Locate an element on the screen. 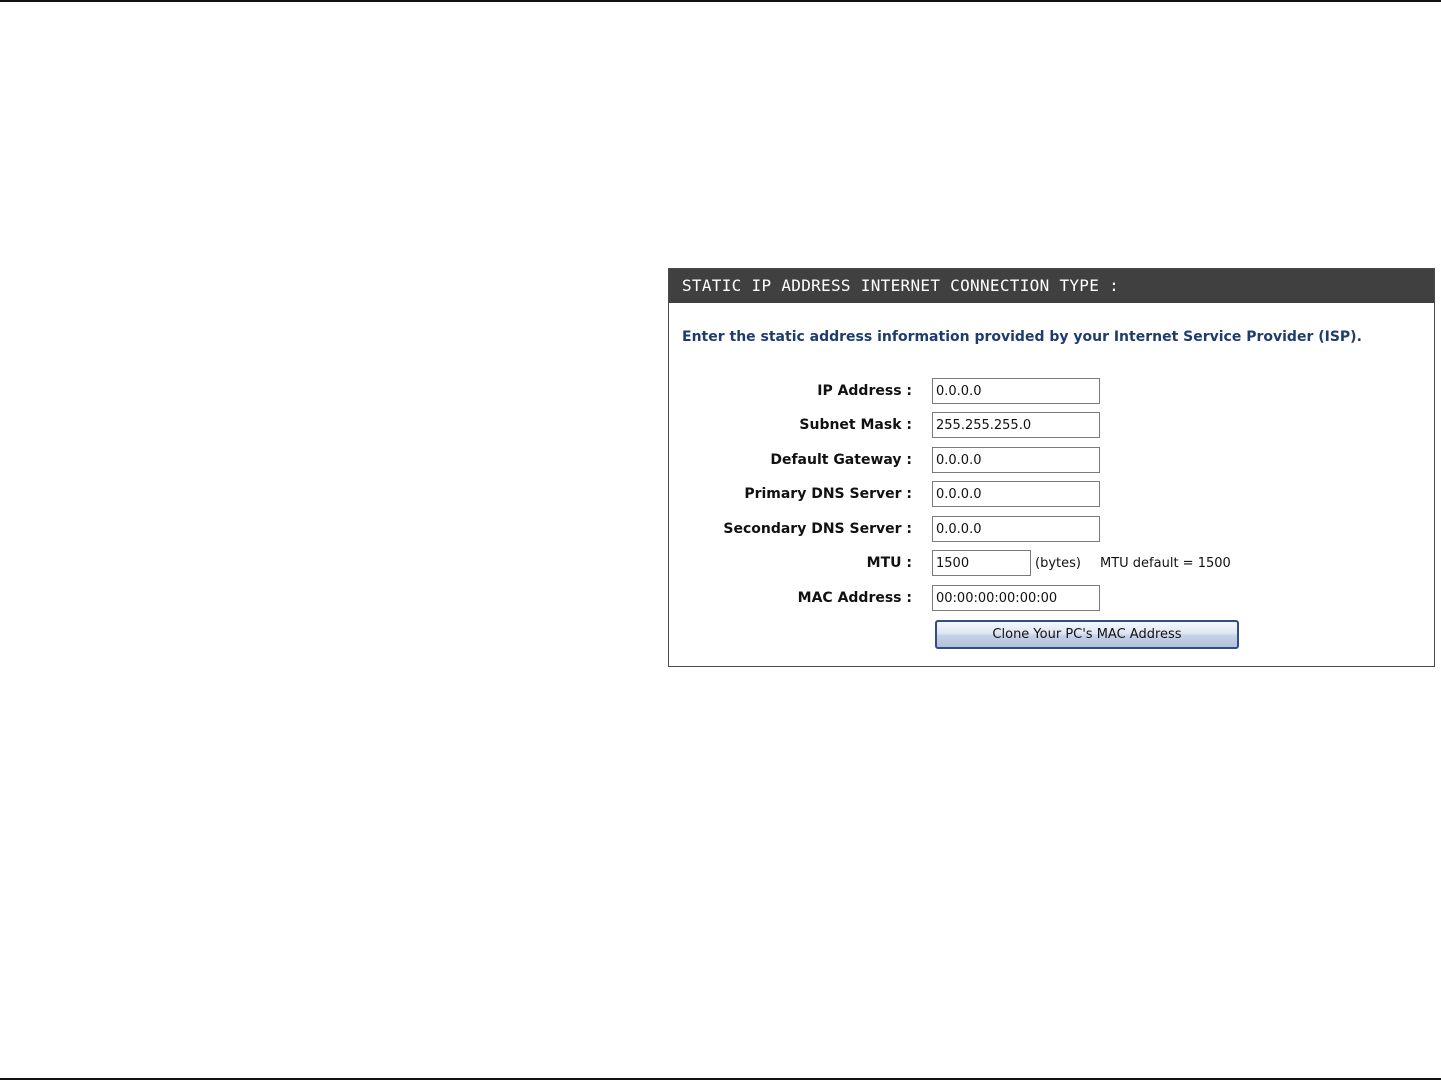 The height and width of the screenshot is (1081, 1441). subnet-mask-row: Subnet Mask : is located at coordinates (1049, 425).